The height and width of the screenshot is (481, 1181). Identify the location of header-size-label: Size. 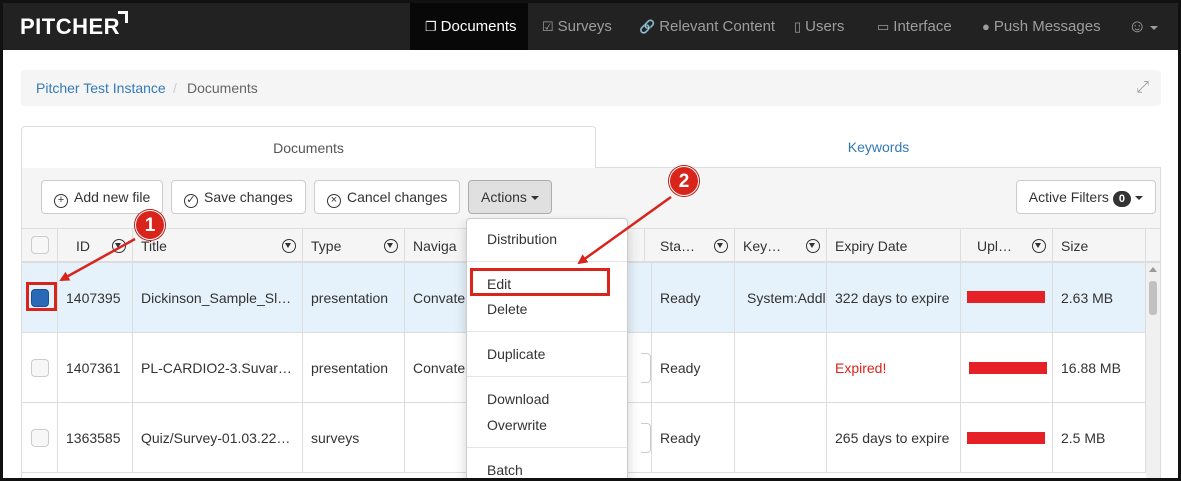
(1075, 246).